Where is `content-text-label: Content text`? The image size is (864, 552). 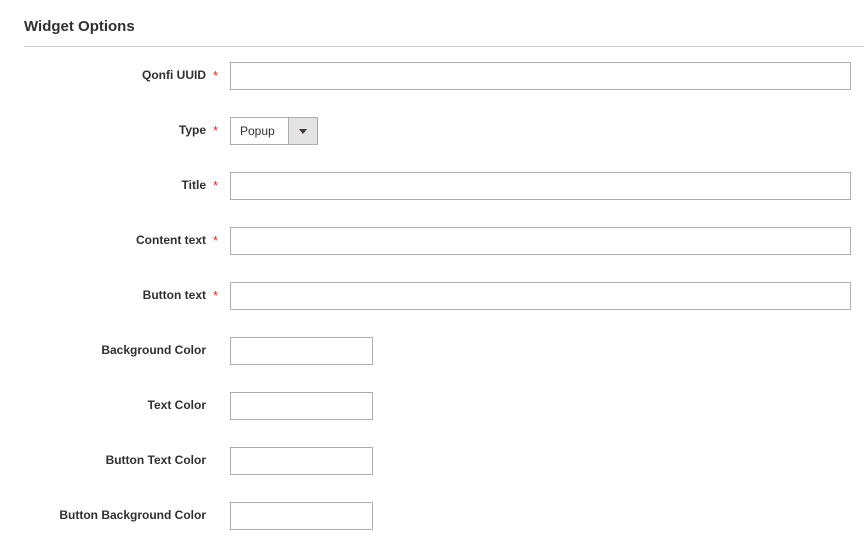 content-text-label: Content text is located at coordinates (171, 240).